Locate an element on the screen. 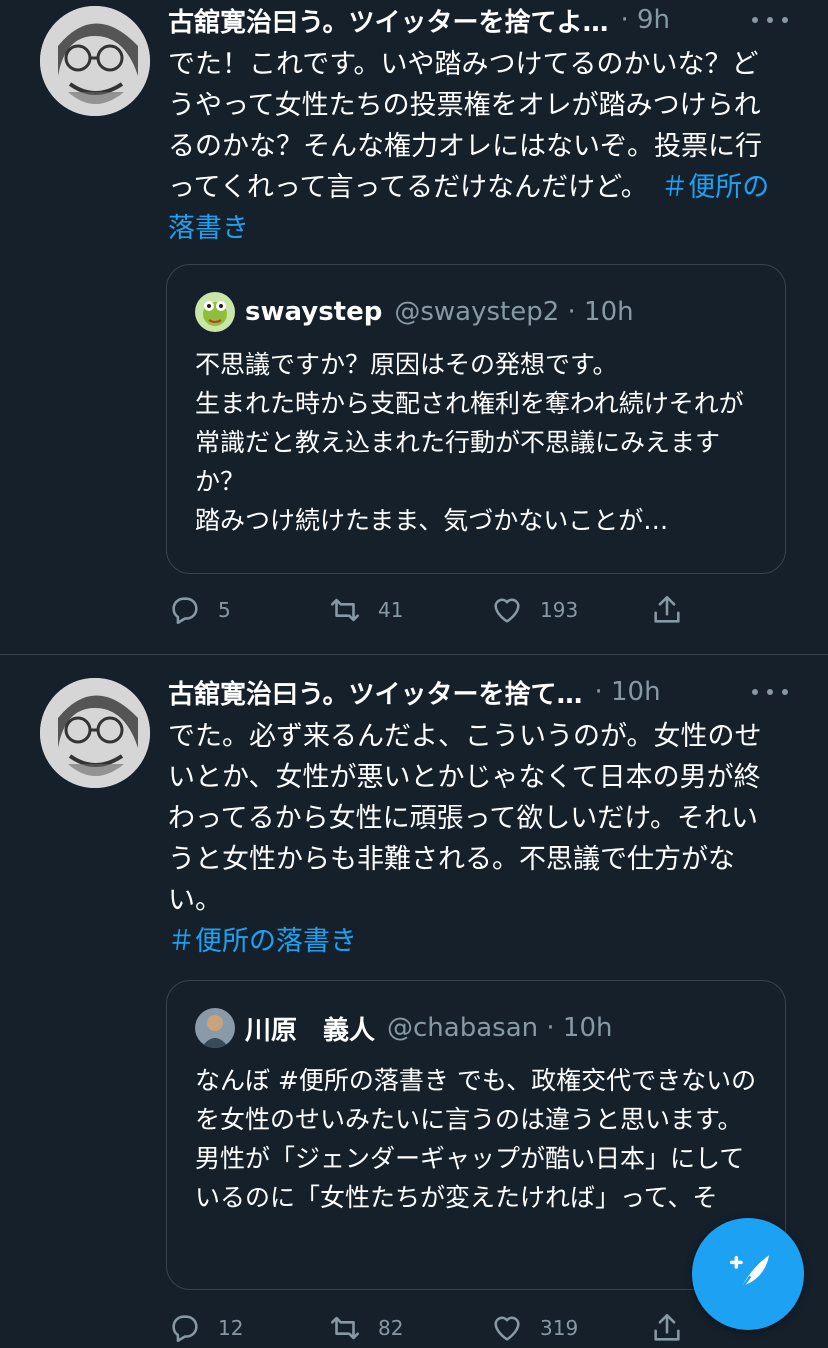  compose-tweet-button is located at coordinates (748, 1274).